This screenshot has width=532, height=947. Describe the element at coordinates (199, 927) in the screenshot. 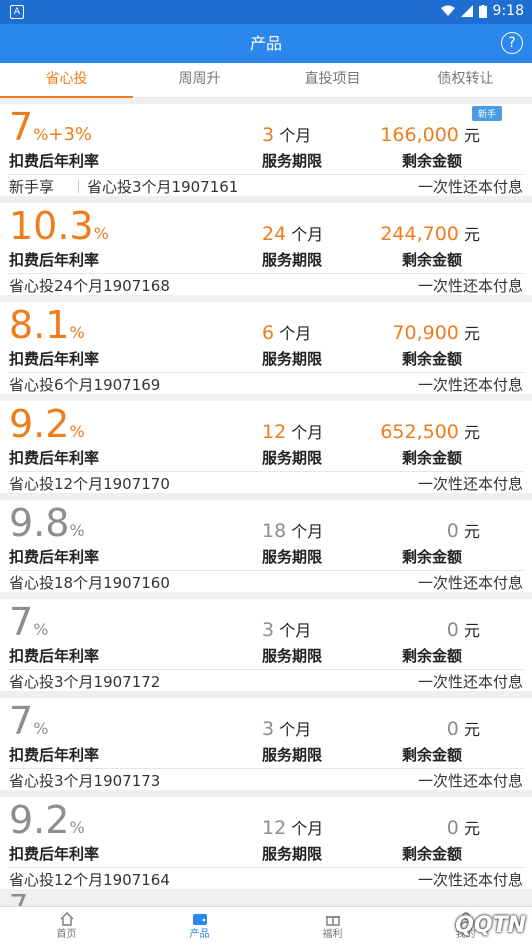

I see `nav-products: 产品` at that location.